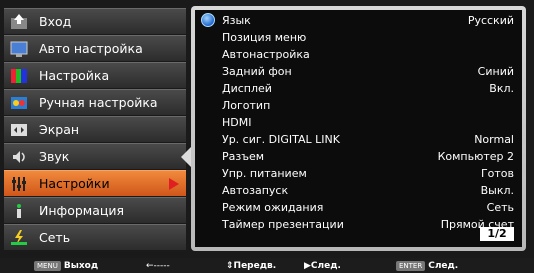 The height and width of the screenshot is (273, 534). Describe the element at coordinates (443, 266) in the screenshot. I see `footer-enter-label: След.` at that location.